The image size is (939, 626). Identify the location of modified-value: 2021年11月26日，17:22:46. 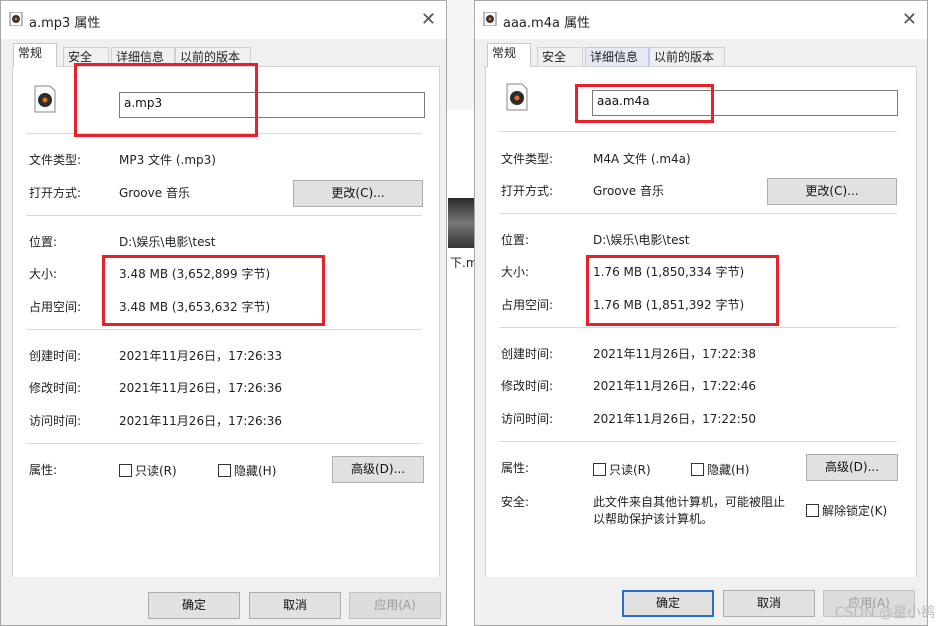
(674, 386).